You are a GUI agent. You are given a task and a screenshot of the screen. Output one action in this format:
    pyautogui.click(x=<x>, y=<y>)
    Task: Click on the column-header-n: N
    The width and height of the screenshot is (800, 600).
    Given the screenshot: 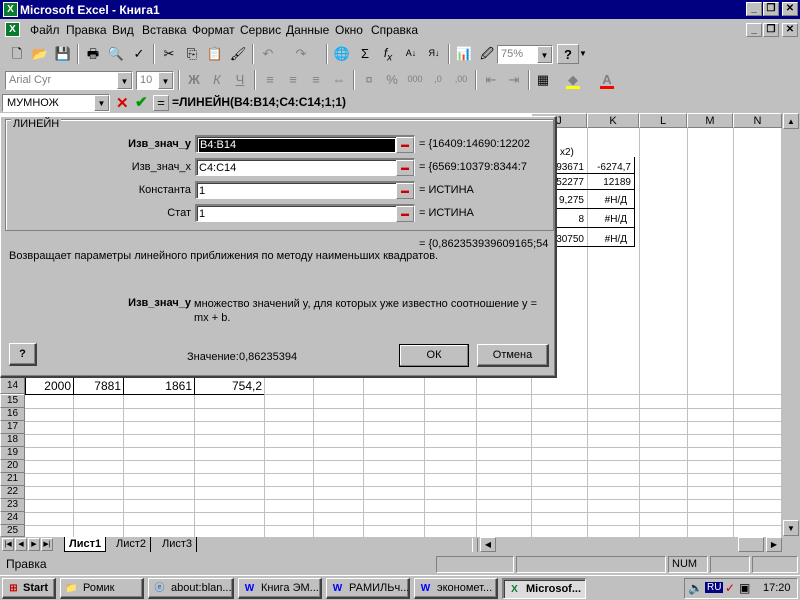 What is the action you would take?
    pyautogui.click(x=757, y=120)
    